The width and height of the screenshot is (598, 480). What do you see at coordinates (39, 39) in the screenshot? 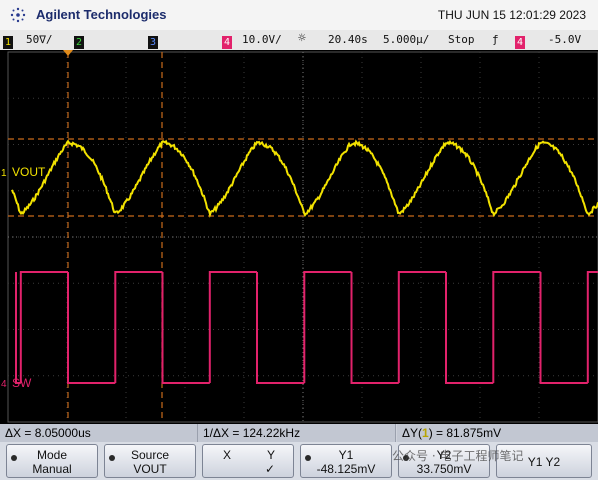
I see `channel-1-scale: 50∇/` at bounding box center [39, 39].